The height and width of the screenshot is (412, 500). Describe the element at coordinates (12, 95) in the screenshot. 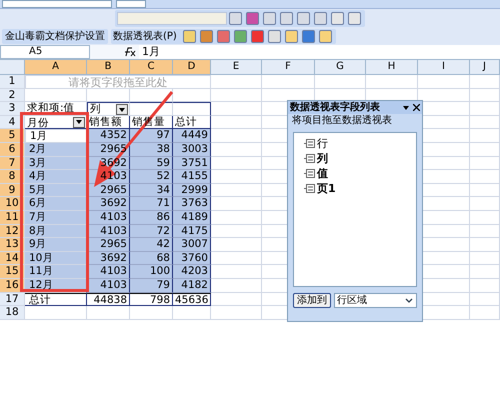

I see `row-number: 2` at that location.